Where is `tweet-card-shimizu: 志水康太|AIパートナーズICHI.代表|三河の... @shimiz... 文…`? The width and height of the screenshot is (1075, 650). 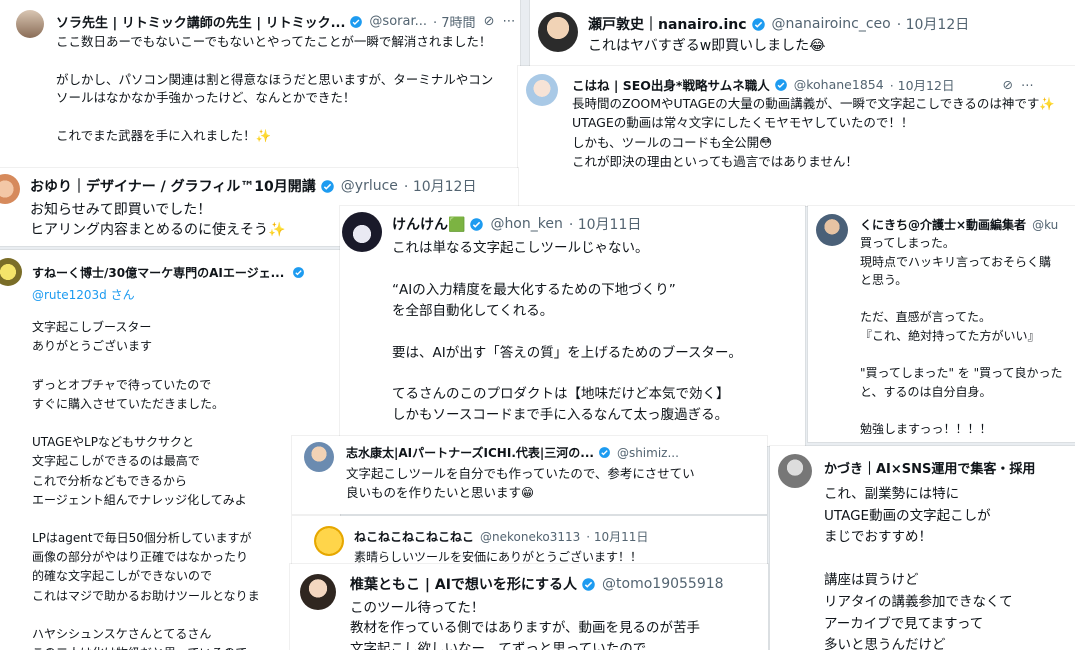 tweet-card-shimizu: 志水康太|AIパートナーズICHI.代表|三河の... @shimiz... 文… is located at coordinates (529, 475).